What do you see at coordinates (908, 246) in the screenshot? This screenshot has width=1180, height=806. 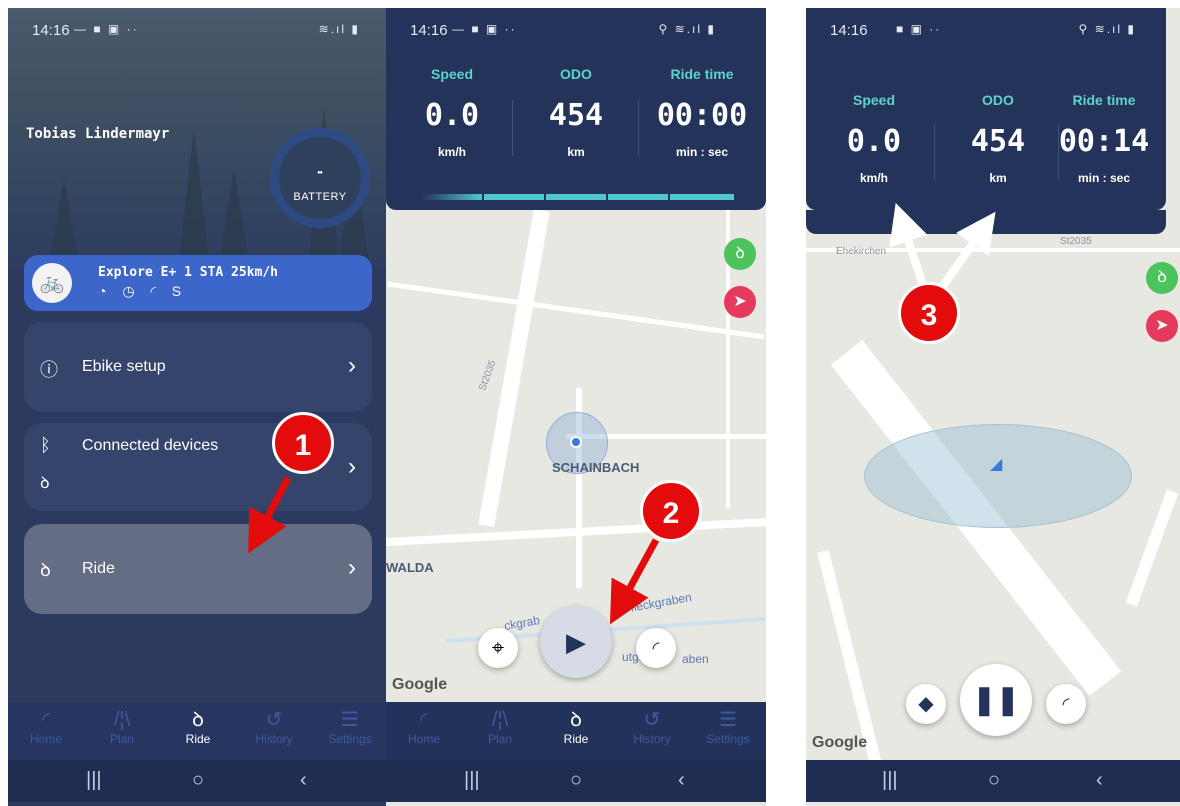 I see `arrow-step-3a` at bounding box center [908, 246].